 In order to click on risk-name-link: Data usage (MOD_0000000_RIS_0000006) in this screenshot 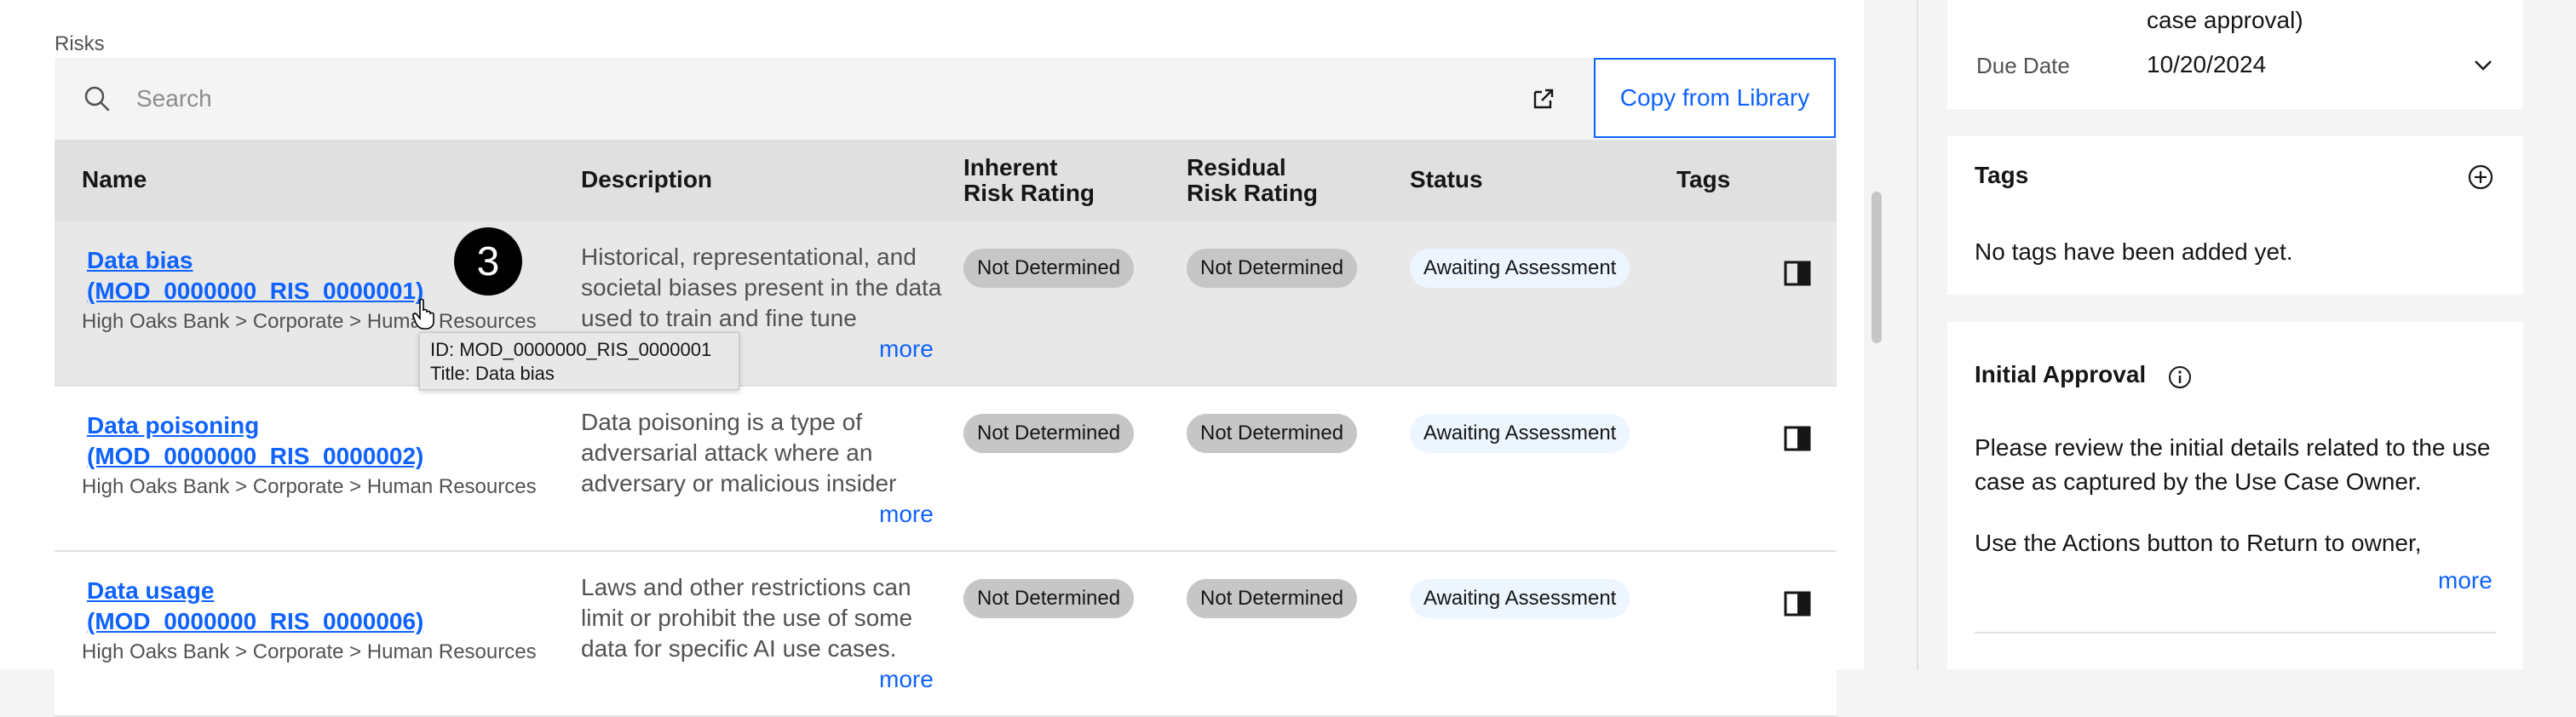, I will do `click(283, 606)`.